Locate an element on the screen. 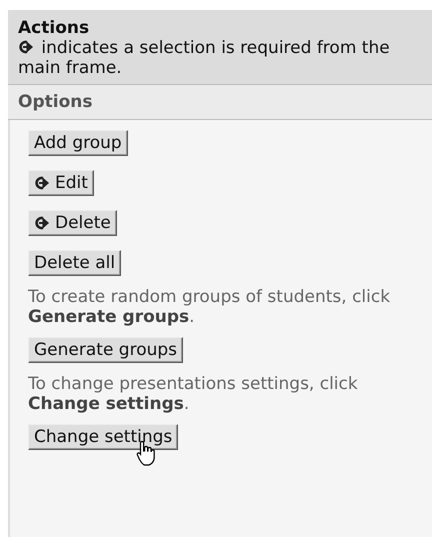 This screenshot has width=432, height=537. actions-title: Actions is located at coordinates (54, 28).